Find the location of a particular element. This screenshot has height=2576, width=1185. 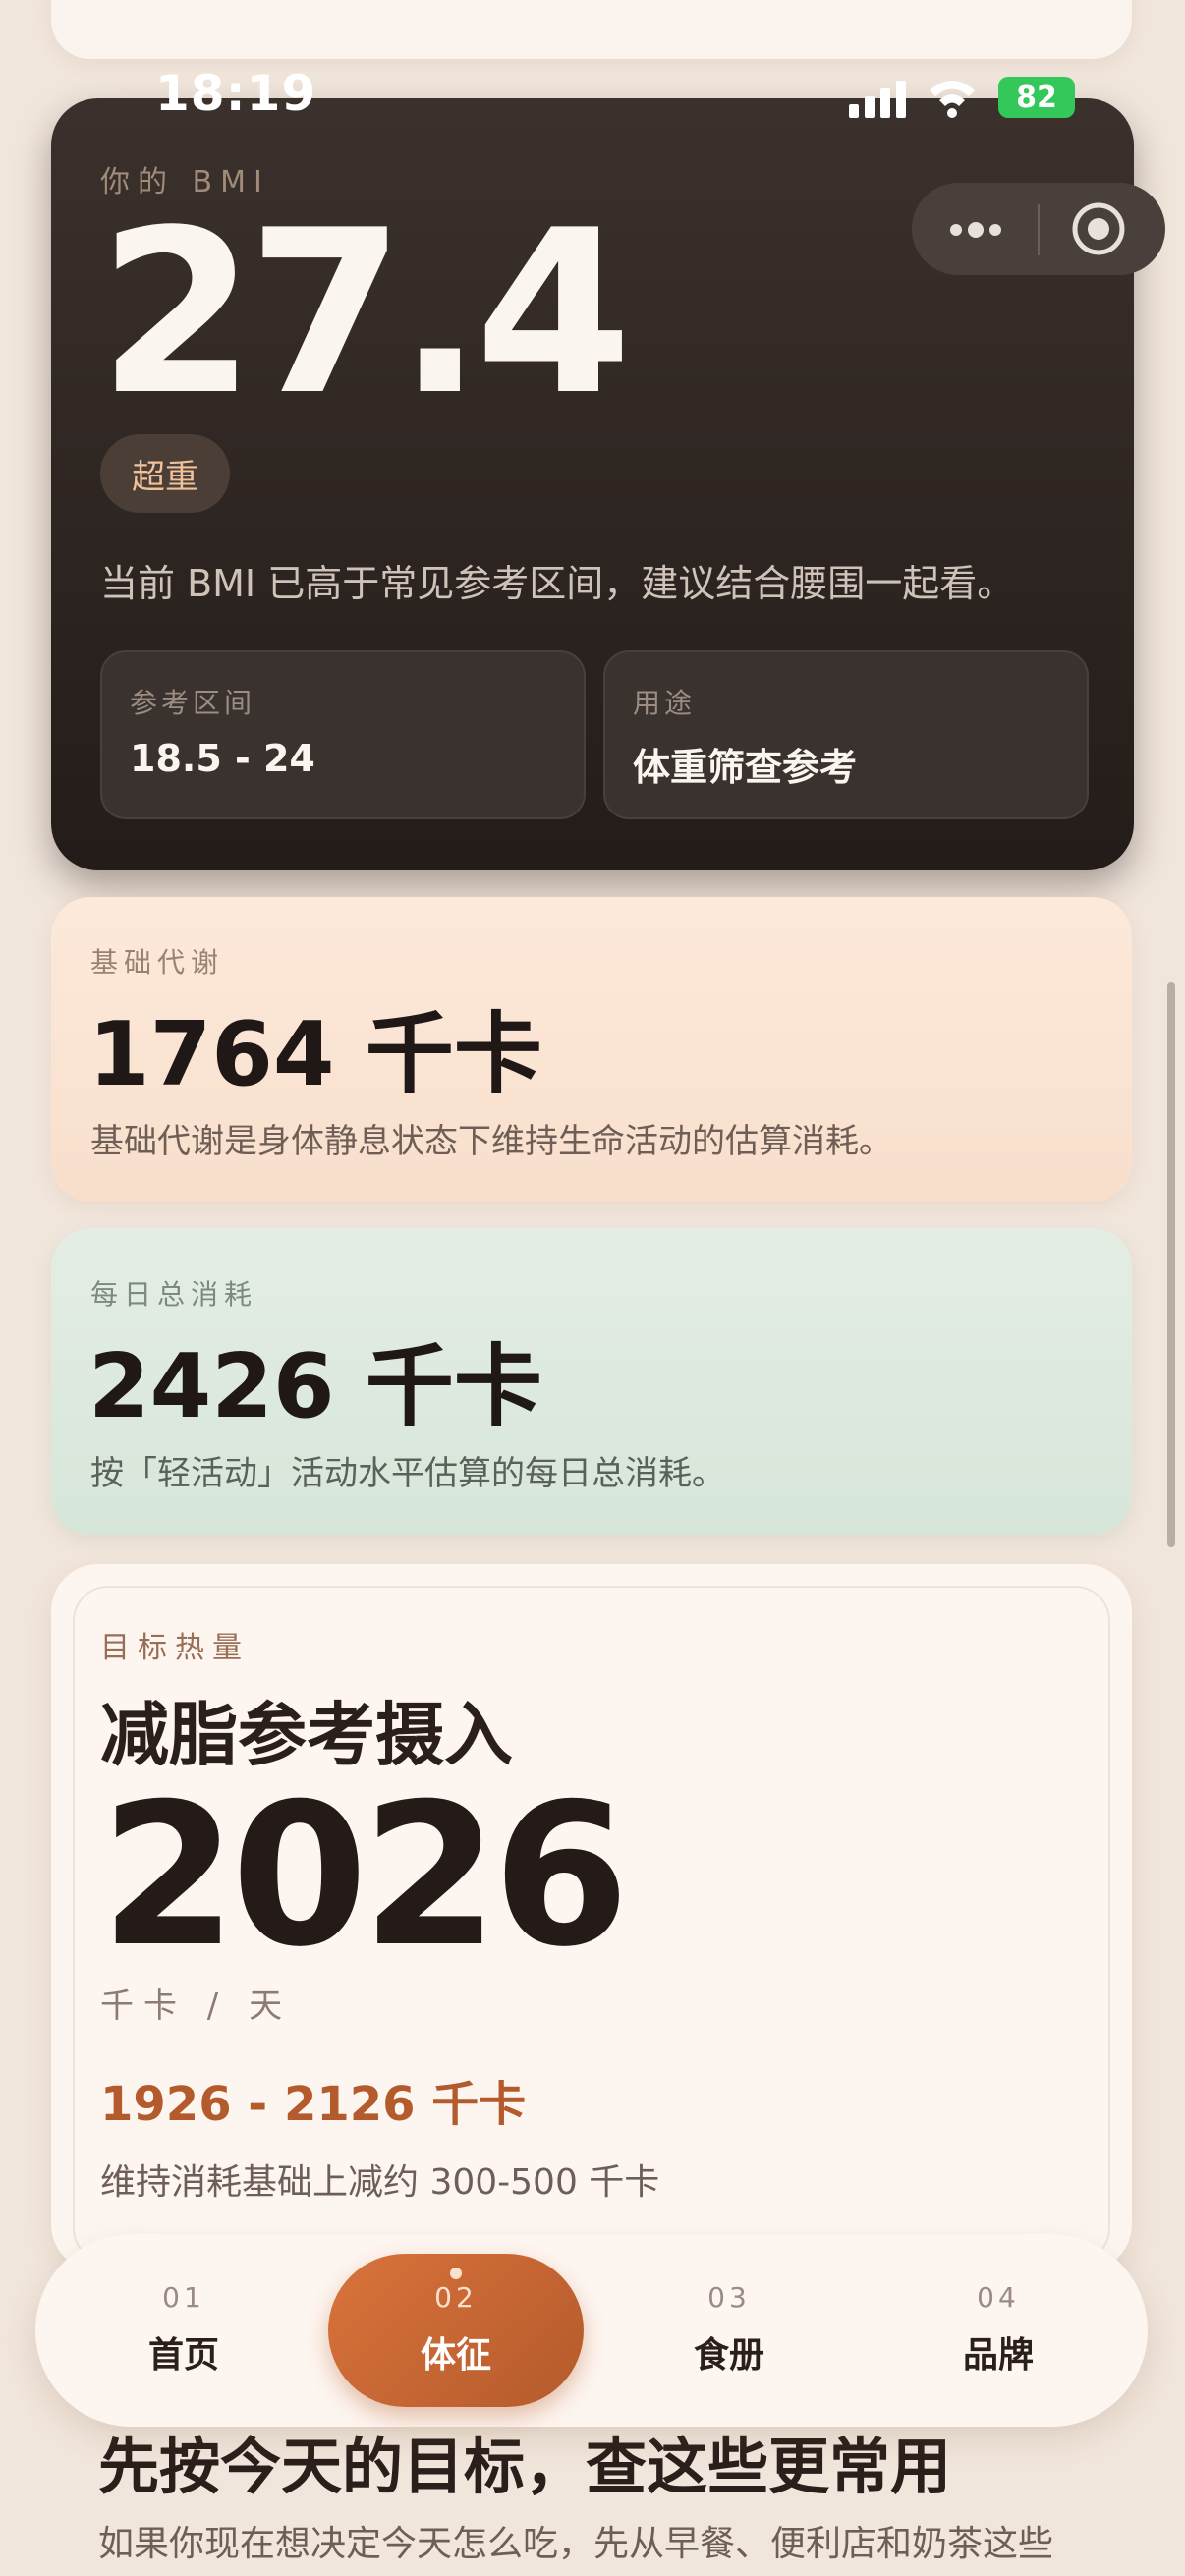

wifi-icon is located at coordinates (953, 99).